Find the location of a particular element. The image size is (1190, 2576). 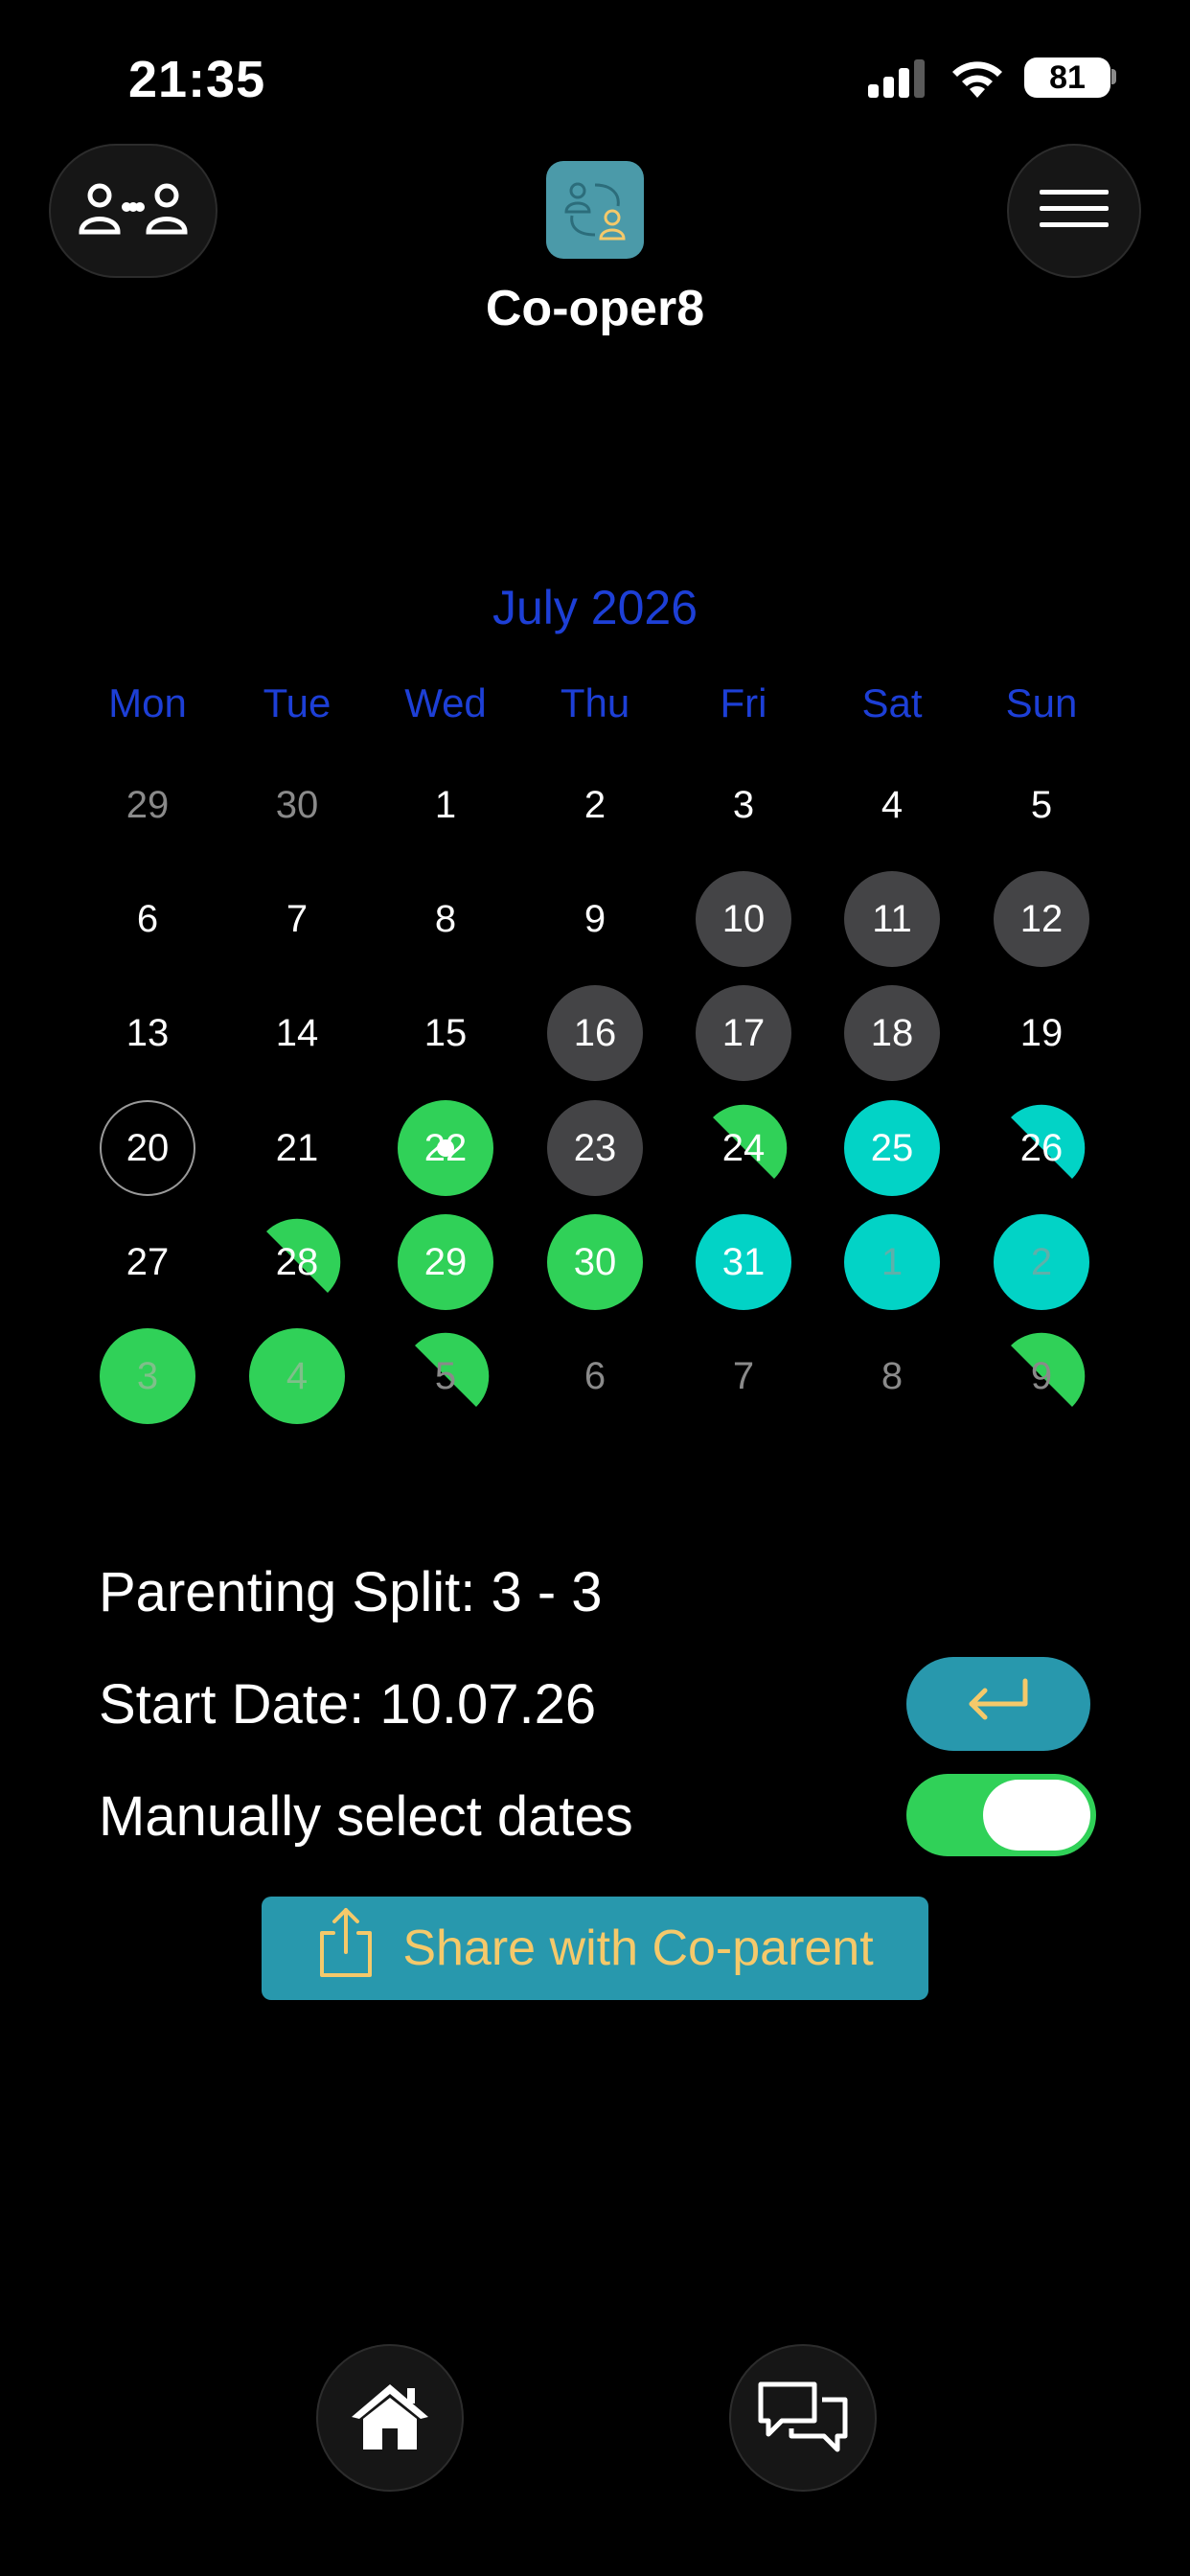

calendar-day: 25 is located at coordinates (892, 1148).